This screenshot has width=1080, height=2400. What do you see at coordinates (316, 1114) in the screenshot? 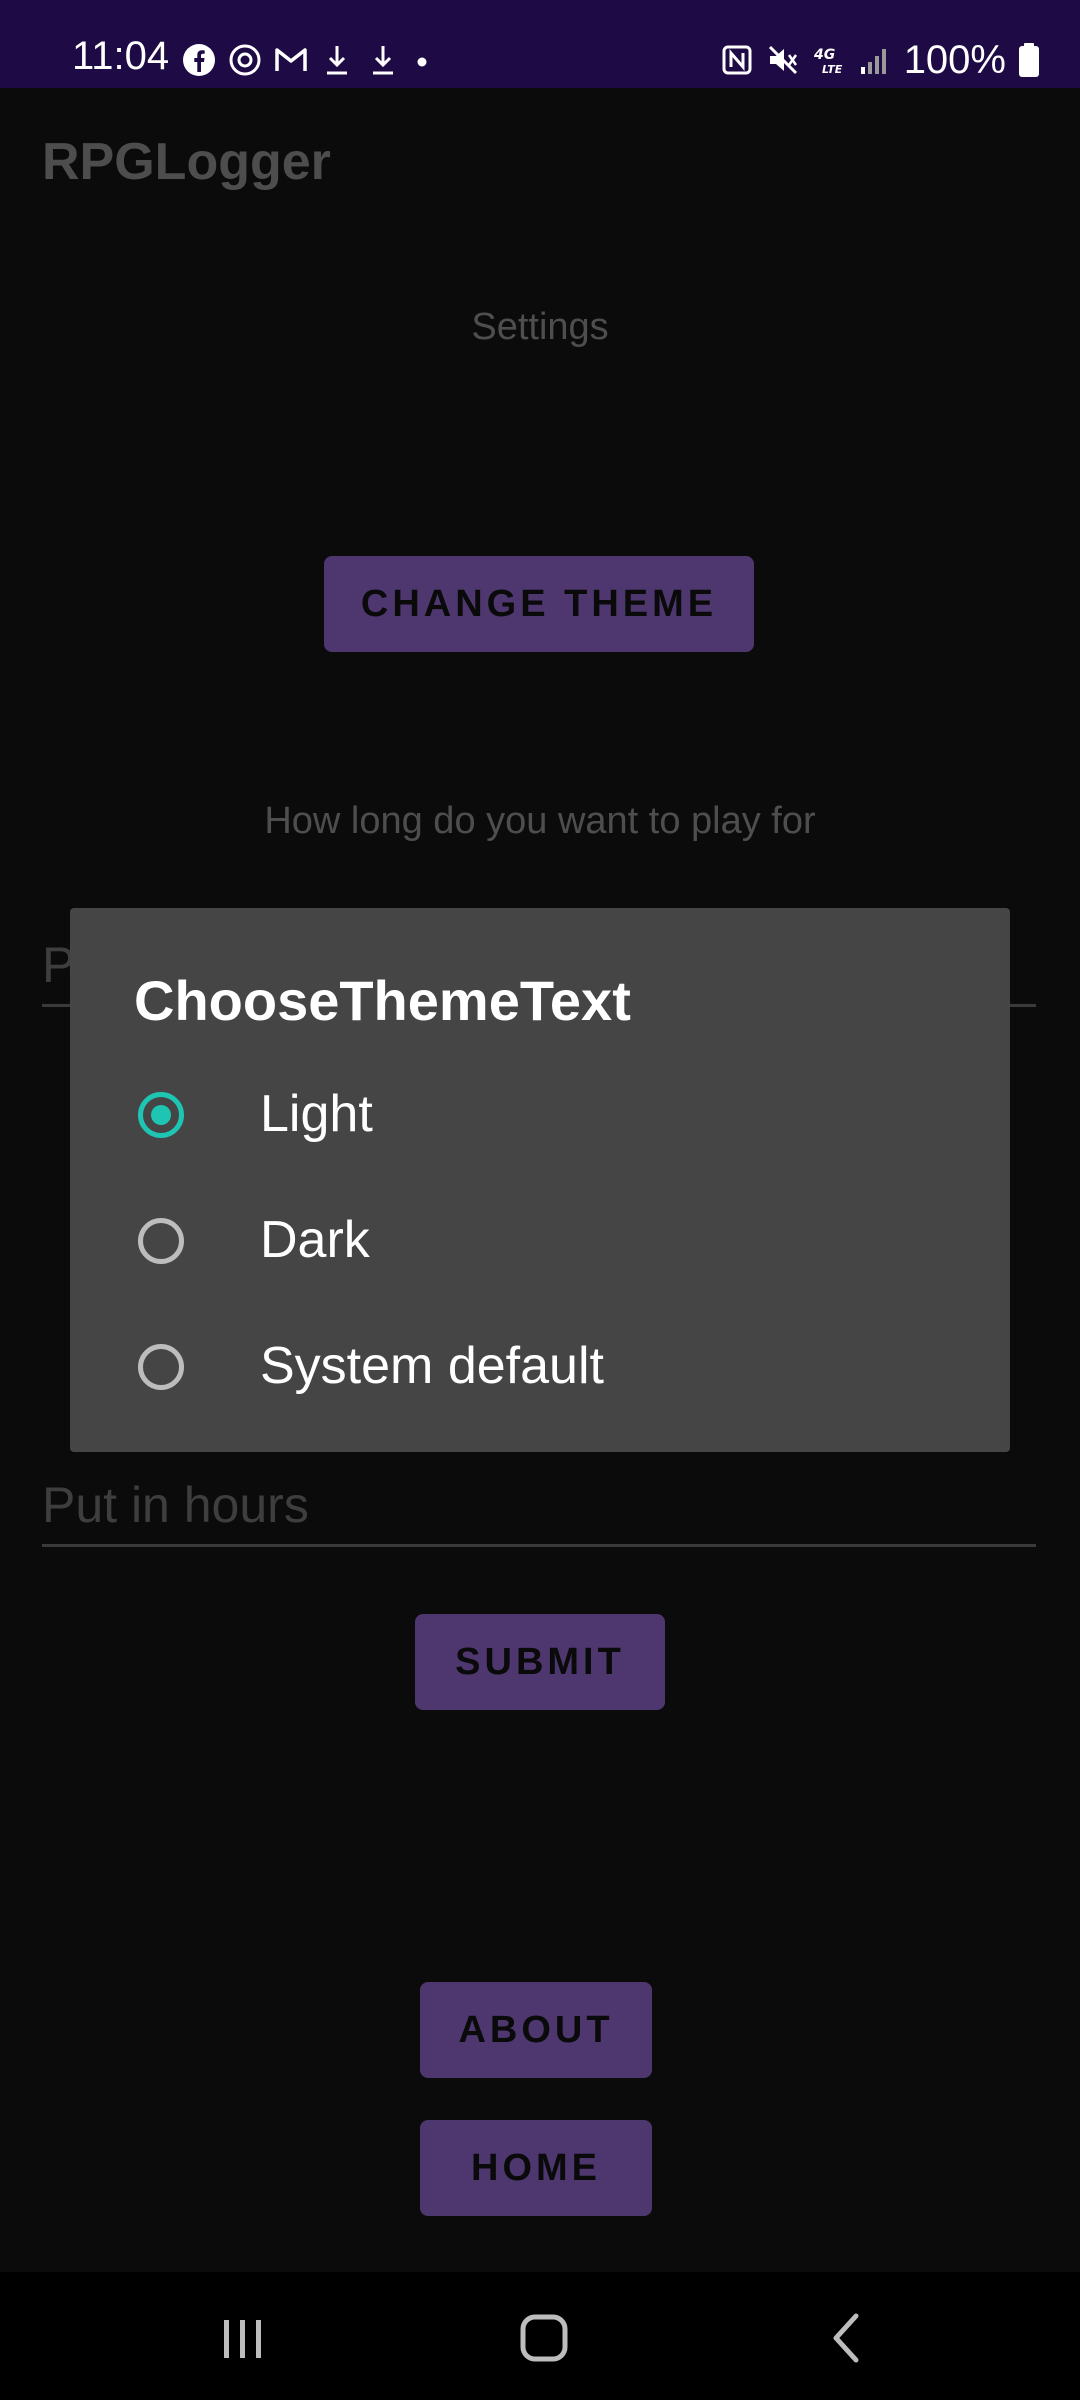
I see `option-label: Light` at bounding box center [316, 1114].